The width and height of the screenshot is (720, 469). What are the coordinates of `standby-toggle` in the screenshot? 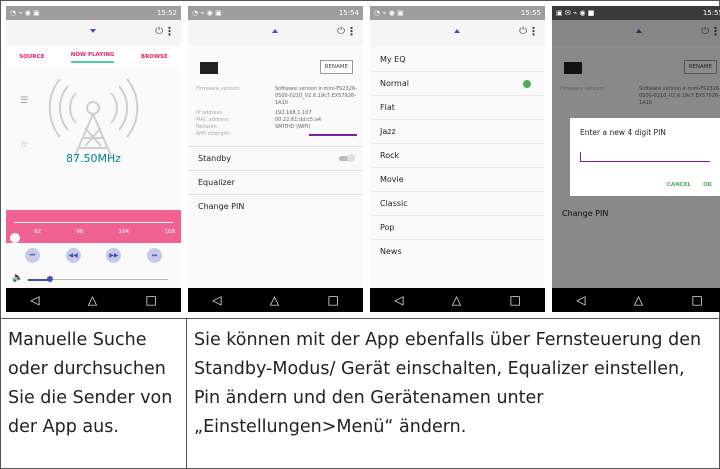 It's located at (347, 158).